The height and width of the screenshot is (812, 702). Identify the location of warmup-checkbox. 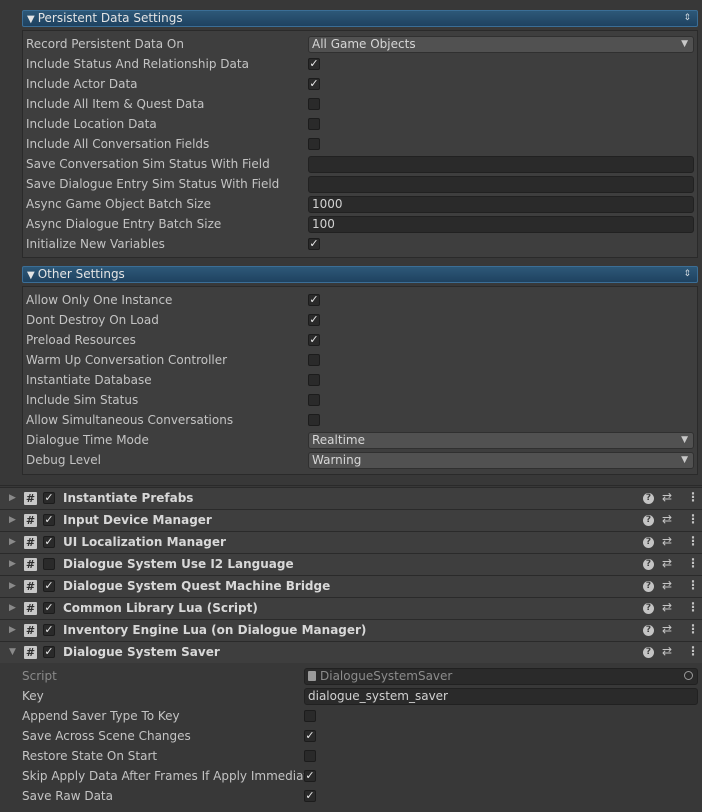
(314, 360).